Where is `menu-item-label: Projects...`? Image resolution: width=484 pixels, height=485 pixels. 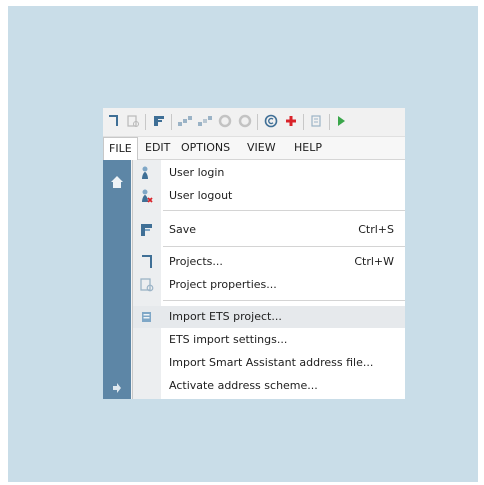 menu-item-label: Projects... is located at coordinates (196, 261).